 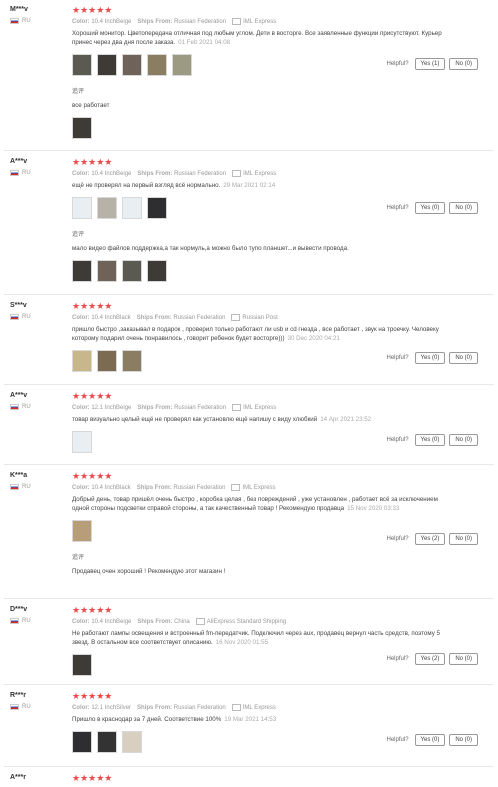 I want to click on helpful-controls: Helpful? Yes (0) No (0), so click(x=432, y=740).